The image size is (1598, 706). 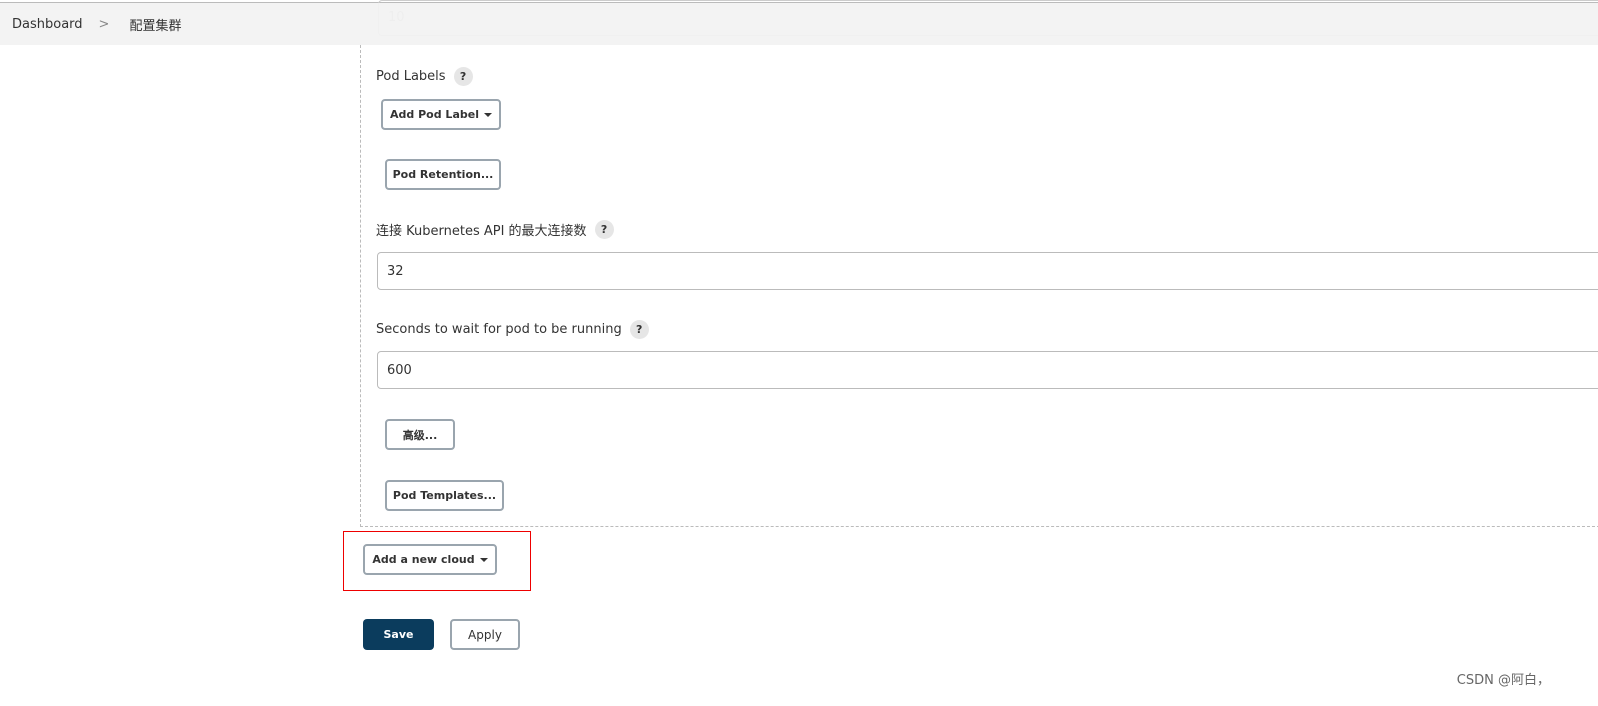 I want to click on breadcrumb-current: 配置集群, so click(x=155, y=24).